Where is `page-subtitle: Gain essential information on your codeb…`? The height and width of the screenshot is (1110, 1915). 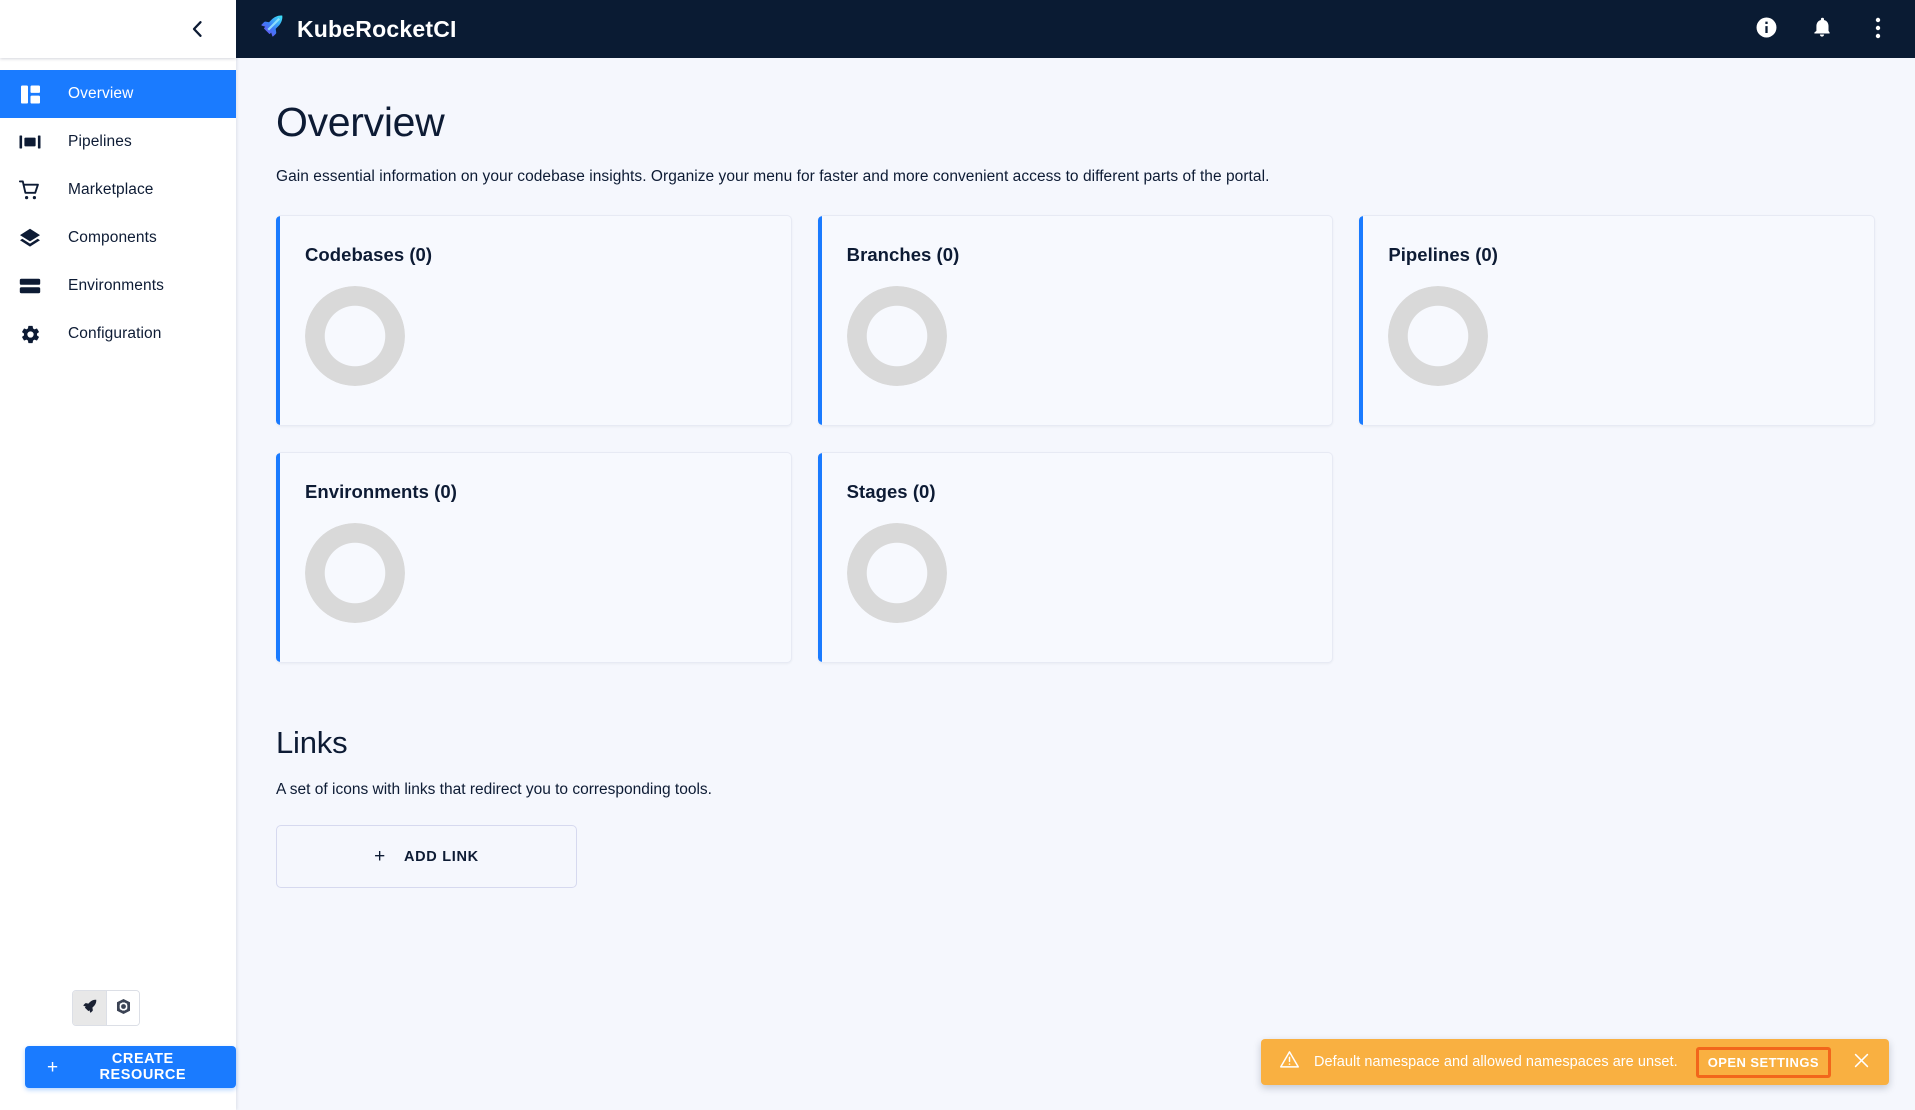 page-subtitle: Gain essential information on your codeb… is located at coordinates (773, 177).